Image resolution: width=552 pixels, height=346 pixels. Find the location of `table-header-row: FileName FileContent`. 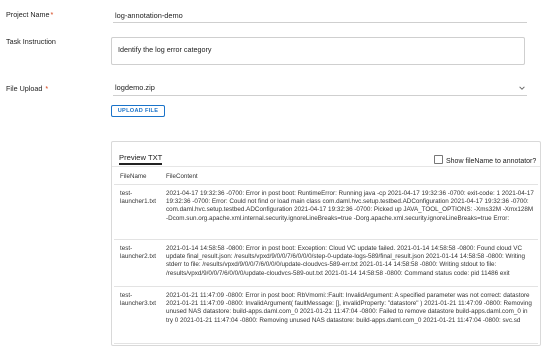

table-header-row: FileName FileContent is located at coordinates (326, 176).